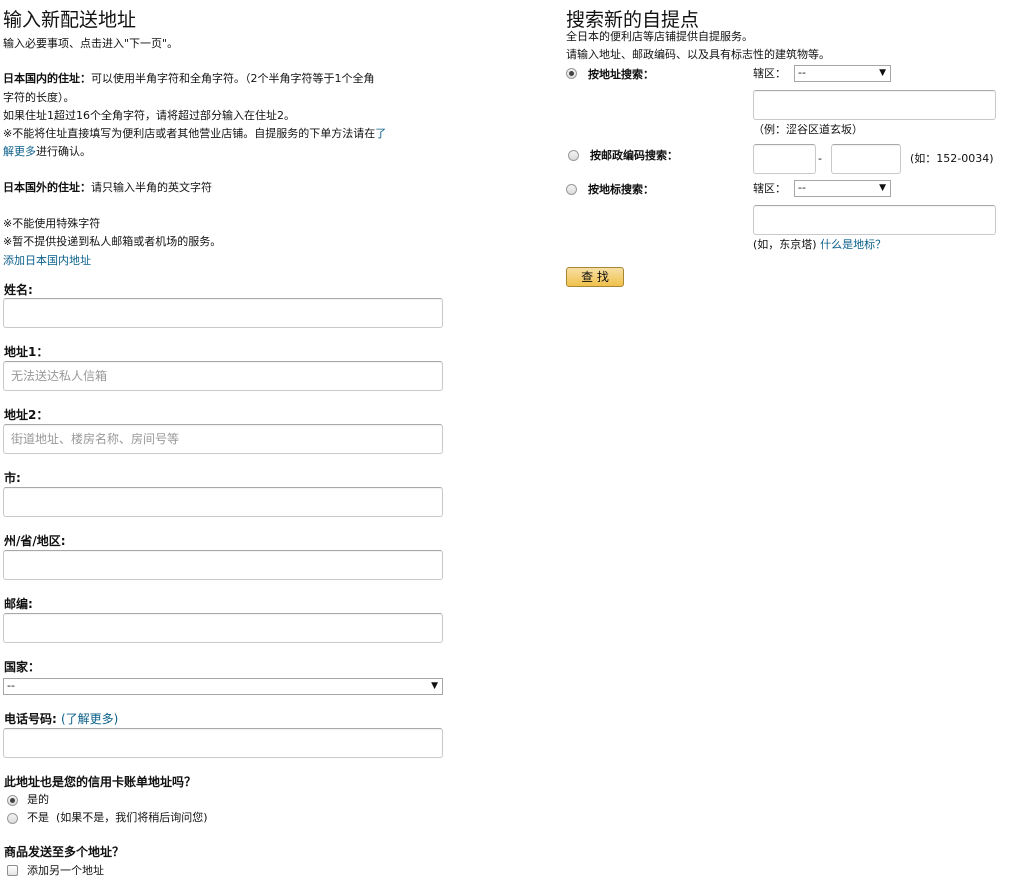 This screenshot has height=886, width=1024. Describe the element at coordinates (35, 541) in the screenshot. I see `state-label: 州/省/地区:` at that location.